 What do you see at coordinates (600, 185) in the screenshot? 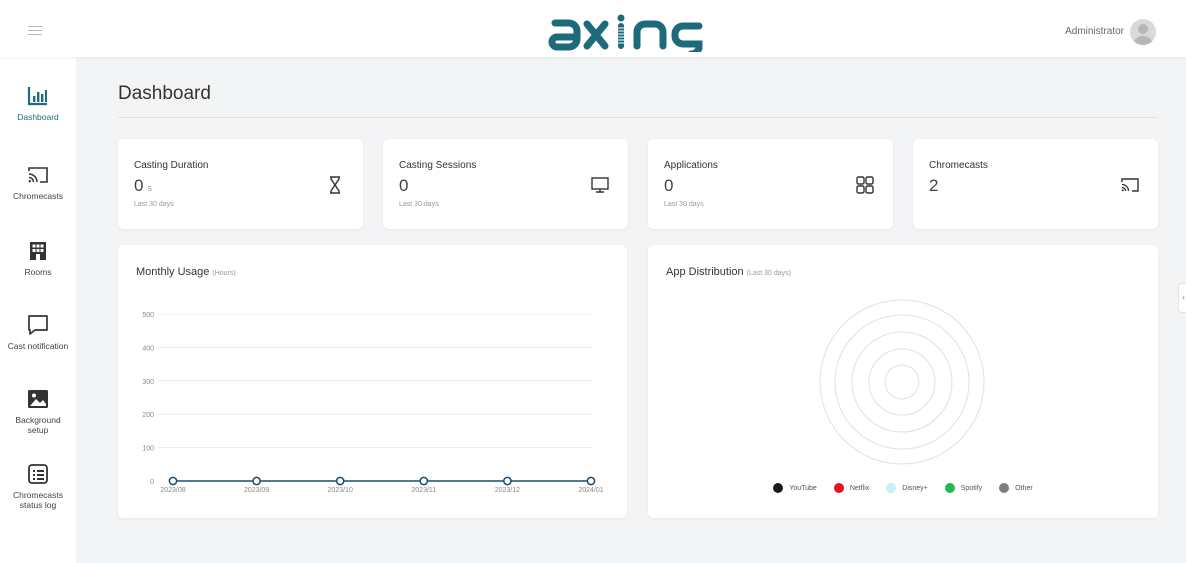
I see `monitor-icon` at bounding box center [600, 185].